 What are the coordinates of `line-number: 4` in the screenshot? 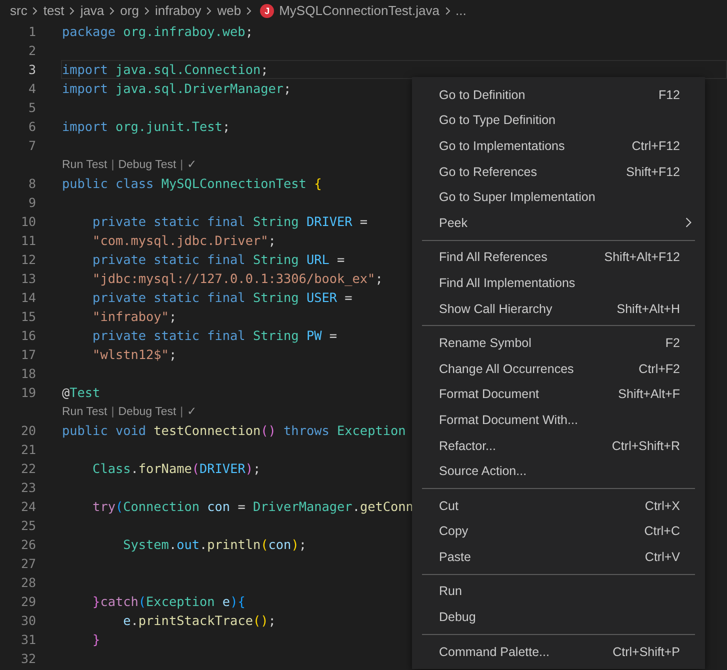 It's located at (31, 88).